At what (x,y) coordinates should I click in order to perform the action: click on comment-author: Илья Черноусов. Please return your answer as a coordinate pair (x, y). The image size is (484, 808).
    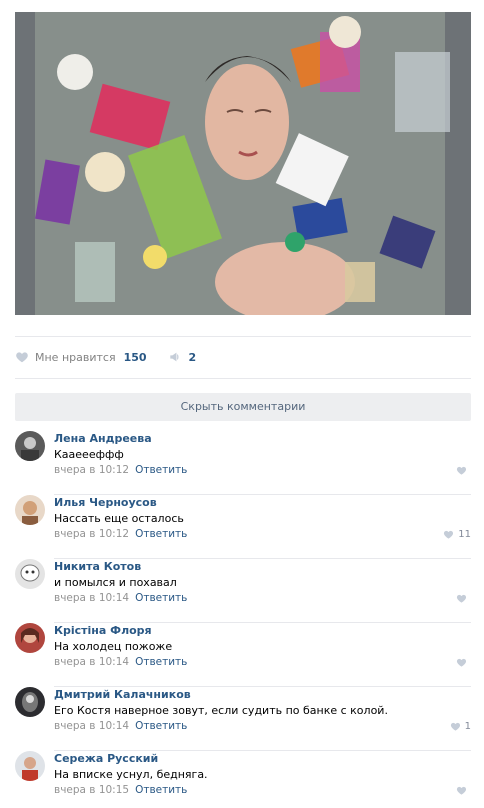
    Looking at the image, I should click on (105, 502).